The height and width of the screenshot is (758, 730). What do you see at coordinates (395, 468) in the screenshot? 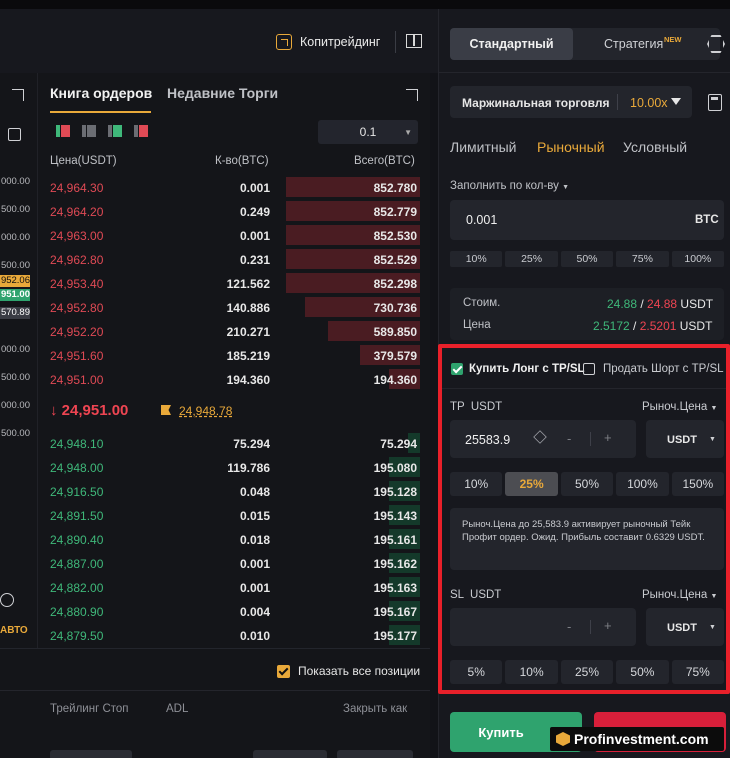
I see `row-total: 195.080` at bounding box center [395, 468].